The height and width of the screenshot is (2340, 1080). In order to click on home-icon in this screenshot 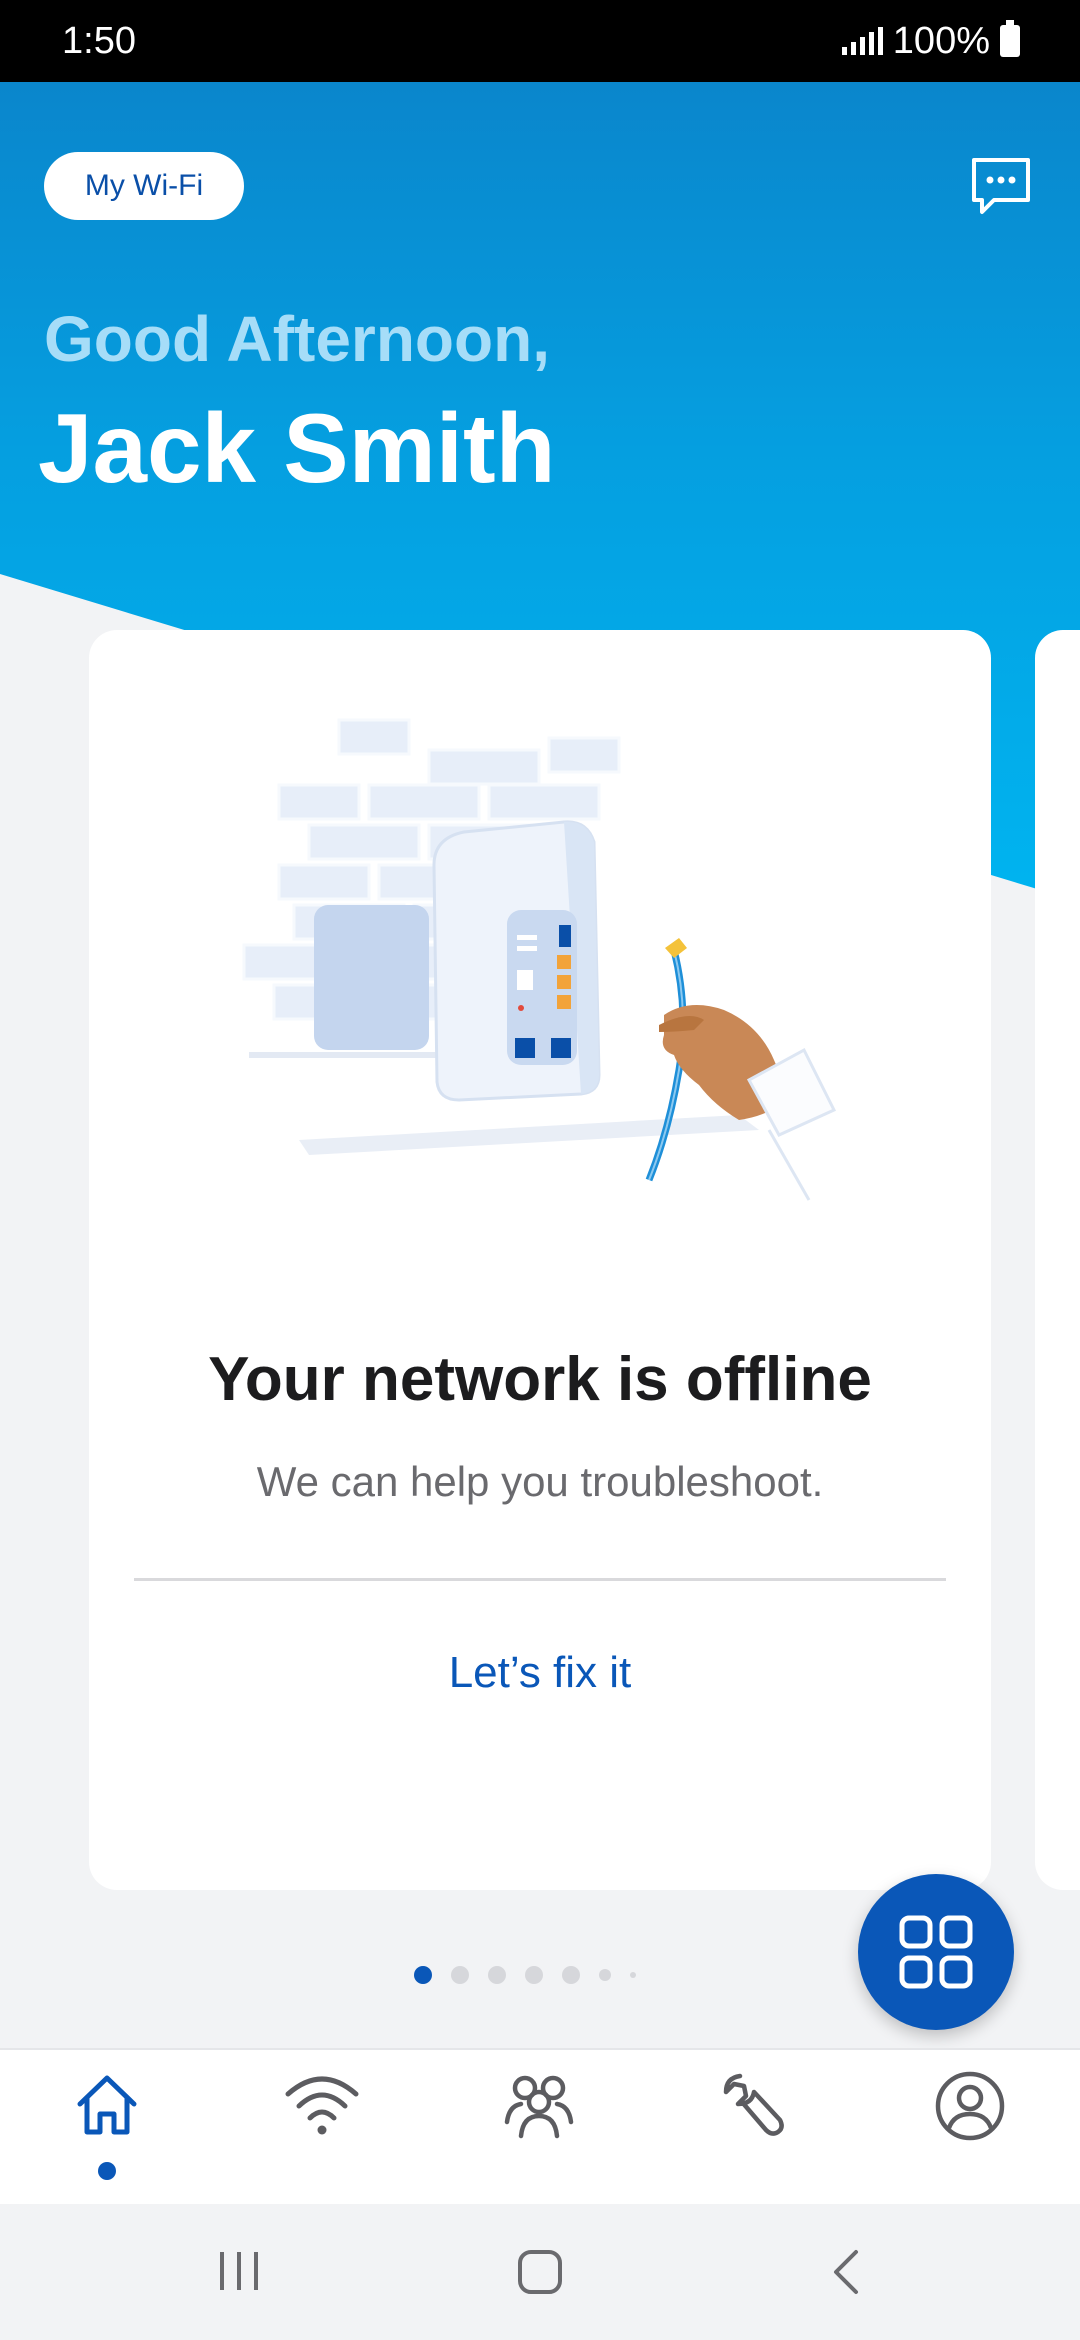, I will do `click(107, 2105)`.